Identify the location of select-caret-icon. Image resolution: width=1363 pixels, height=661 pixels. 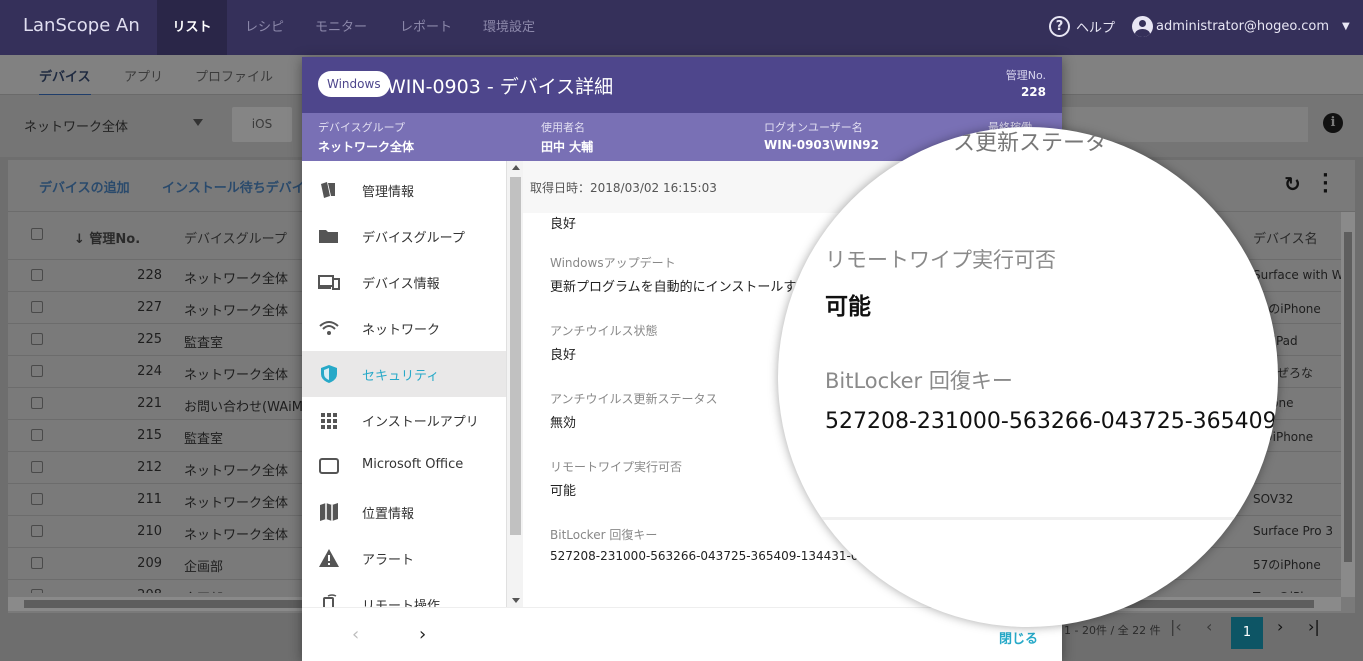
(198, 122).